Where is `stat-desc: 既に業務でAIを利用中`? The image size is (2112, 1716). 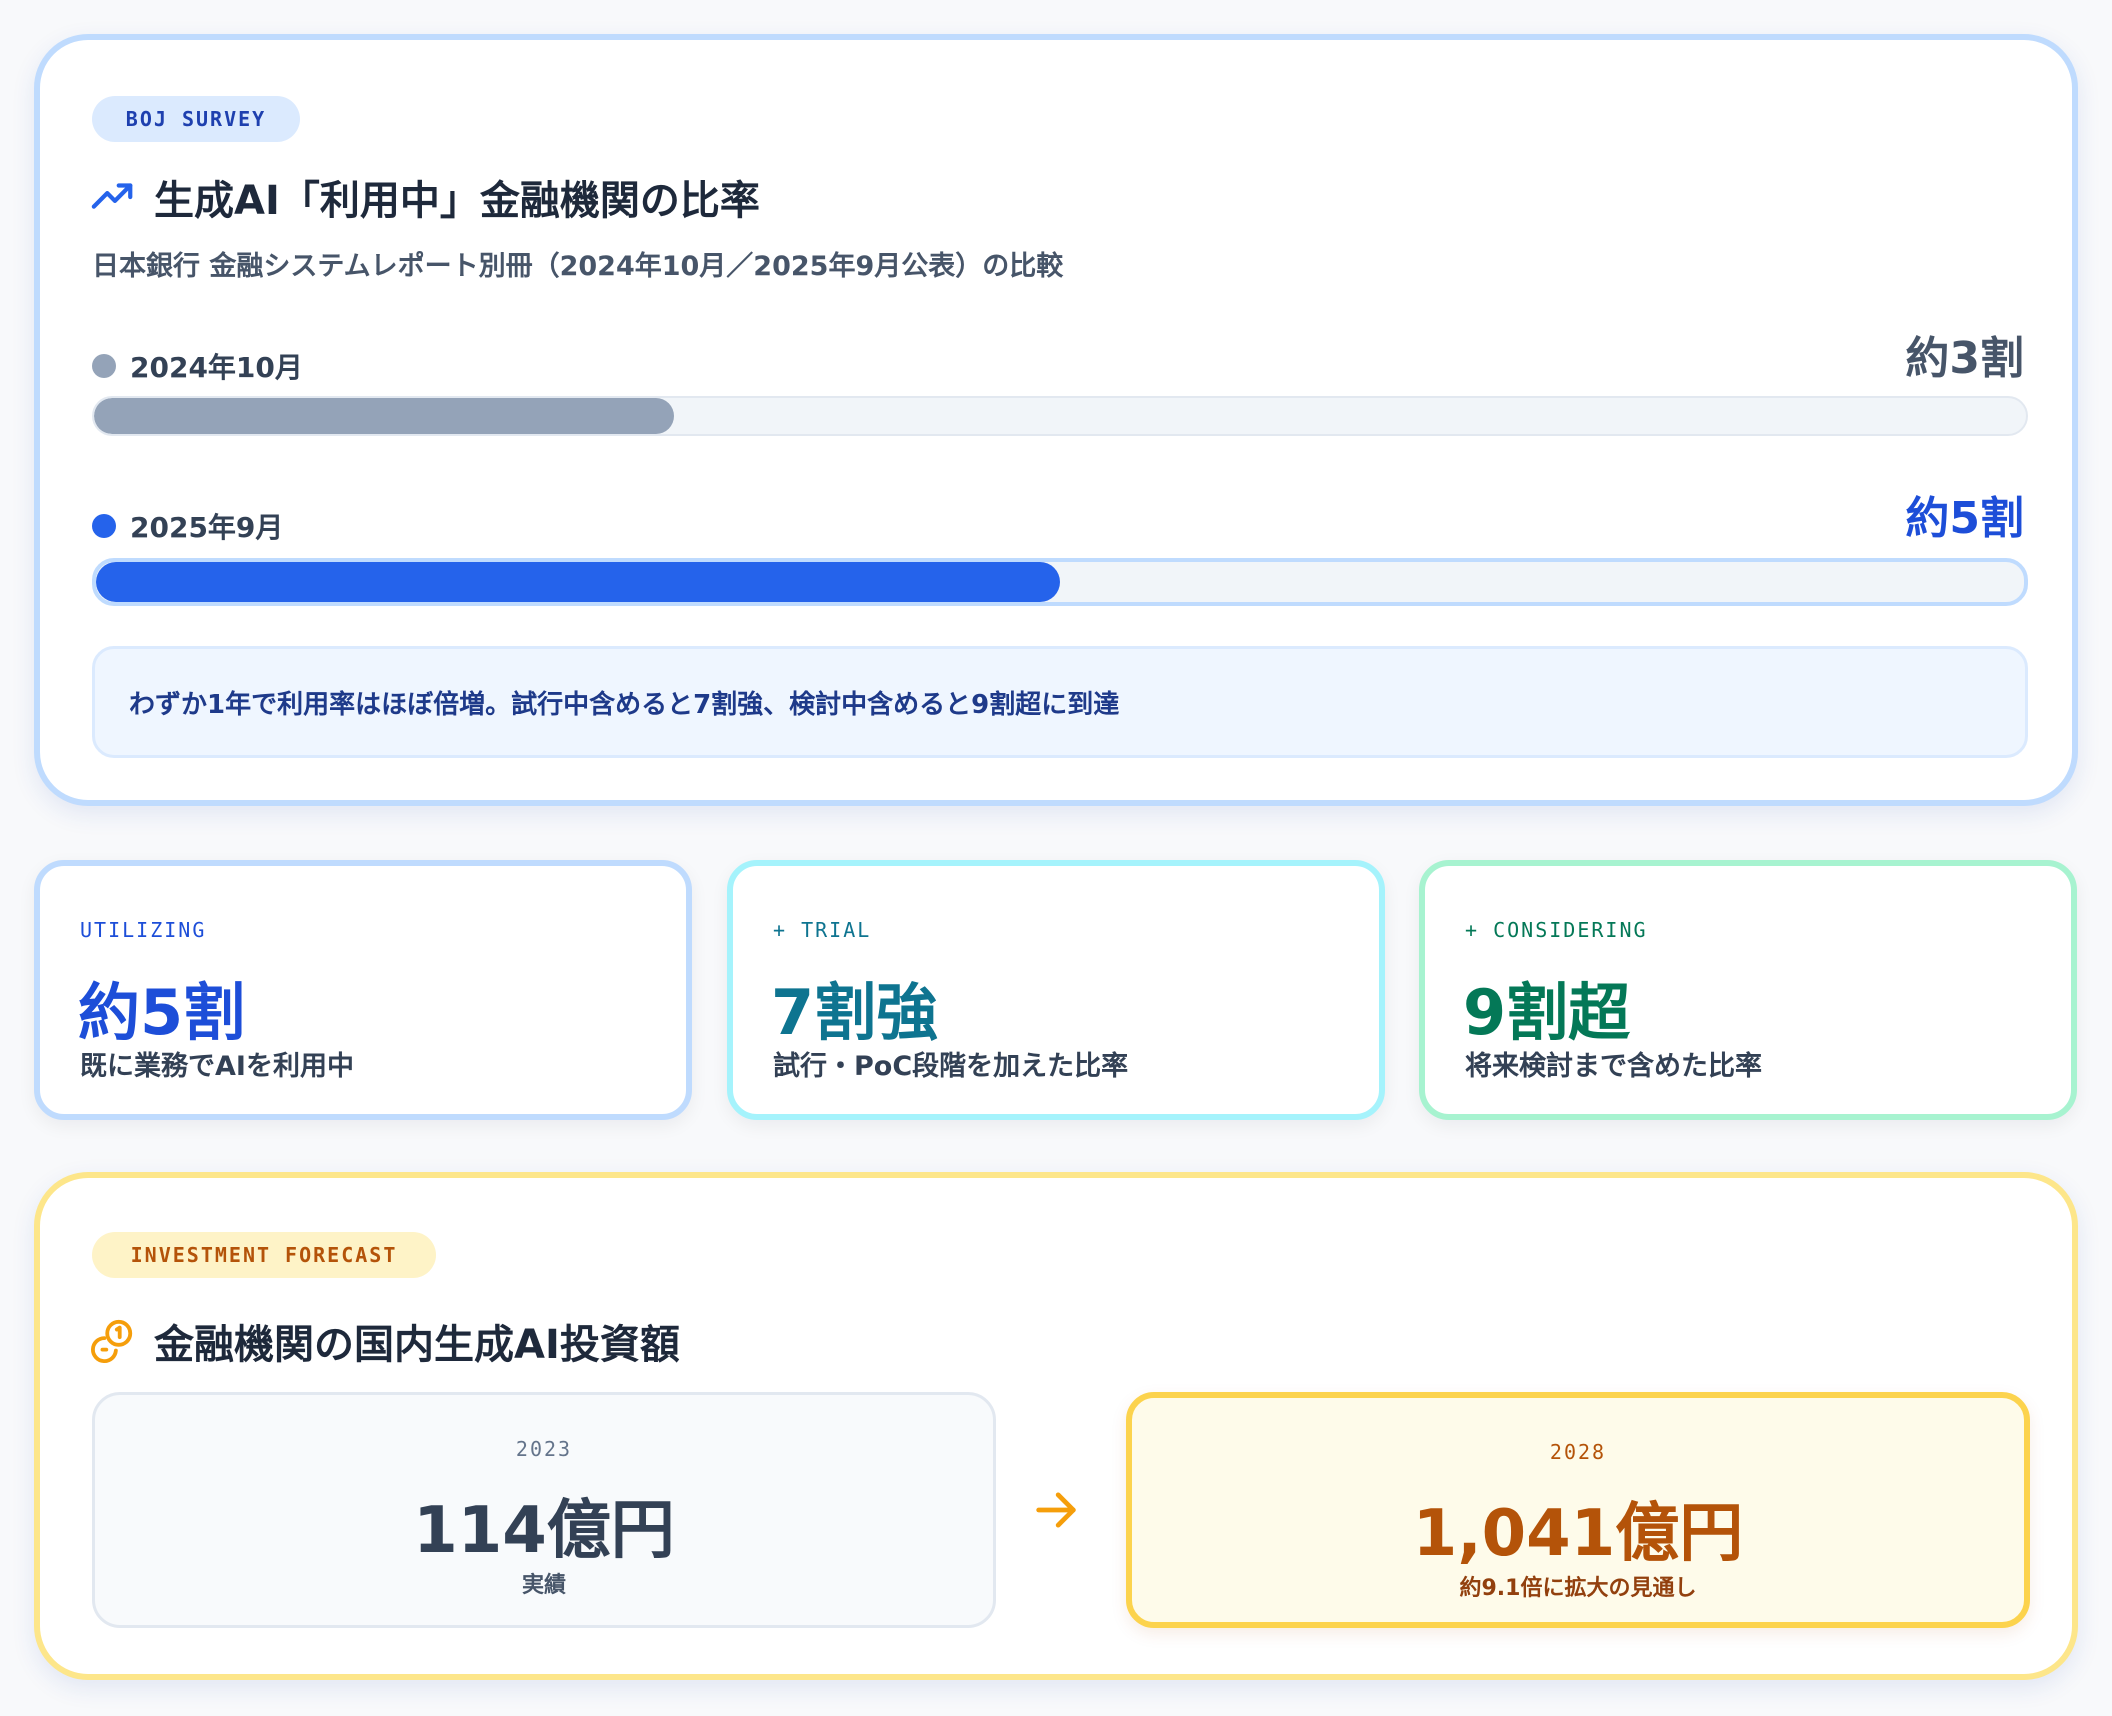 stat-desc: 既に業務でAIを利用中 is located at coordinates (217, 1066).